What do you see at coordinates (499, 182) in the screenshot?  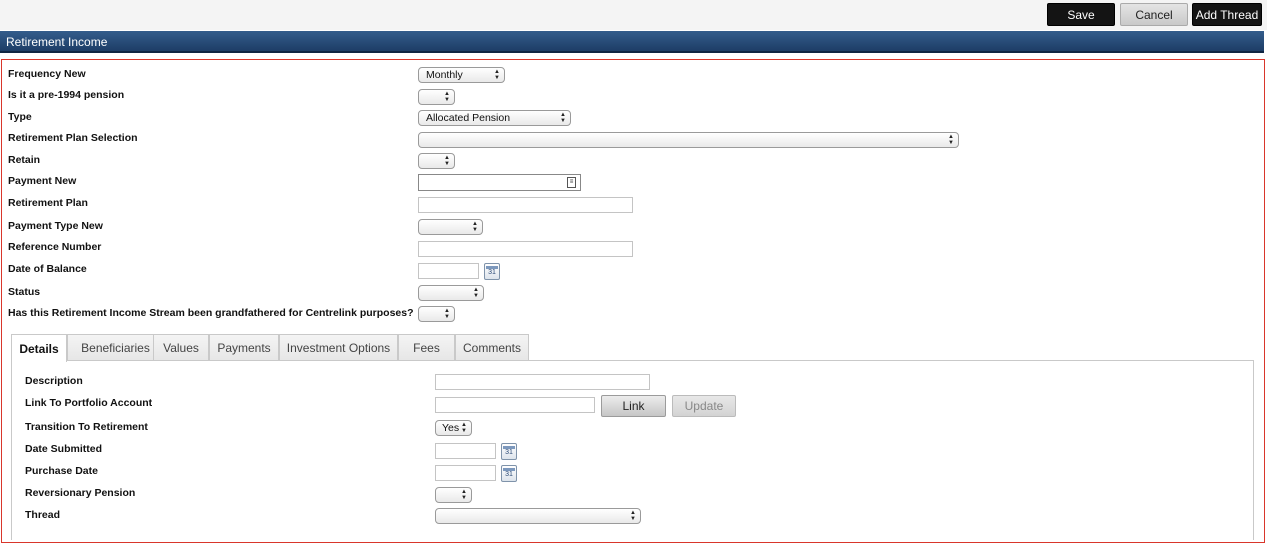 I see `payment-new-input: ≡` at bounding box center [499, 182].